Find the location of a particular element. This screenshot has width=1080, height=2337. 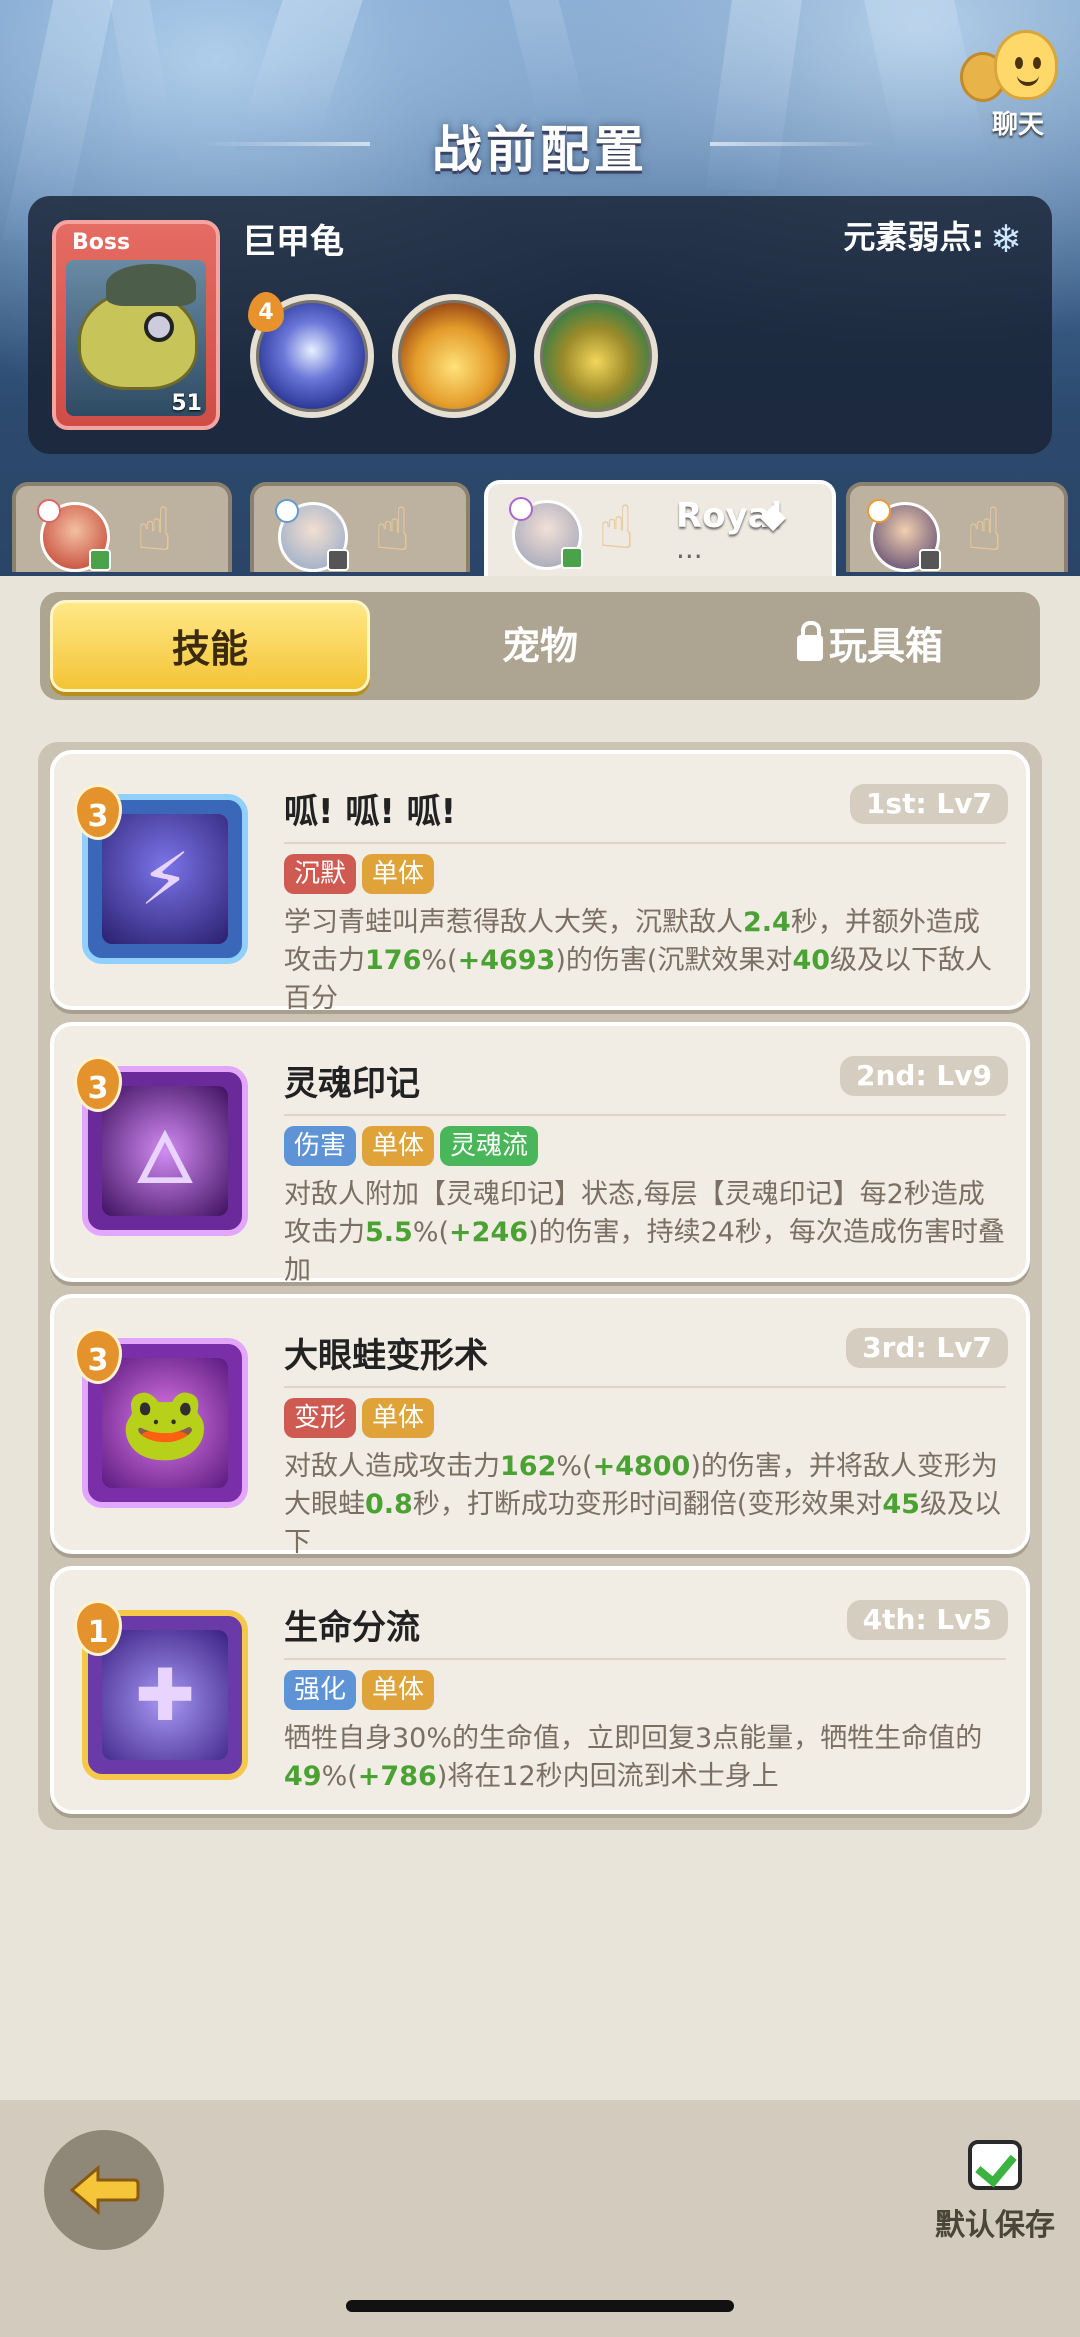

skill-tag: 沉默 is located at coordinates (320, 874).